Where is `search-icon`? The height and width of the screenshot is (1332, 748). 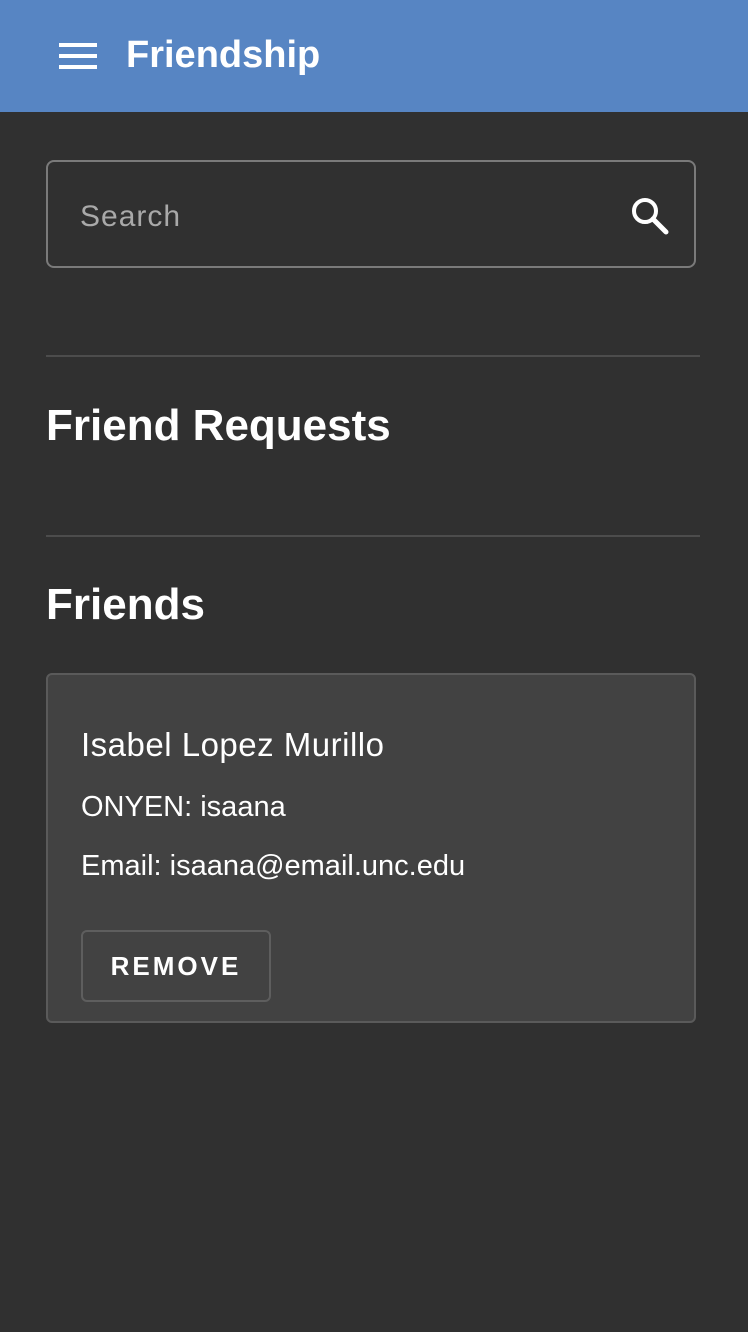
search-icon is located at coordinates (650, 216).